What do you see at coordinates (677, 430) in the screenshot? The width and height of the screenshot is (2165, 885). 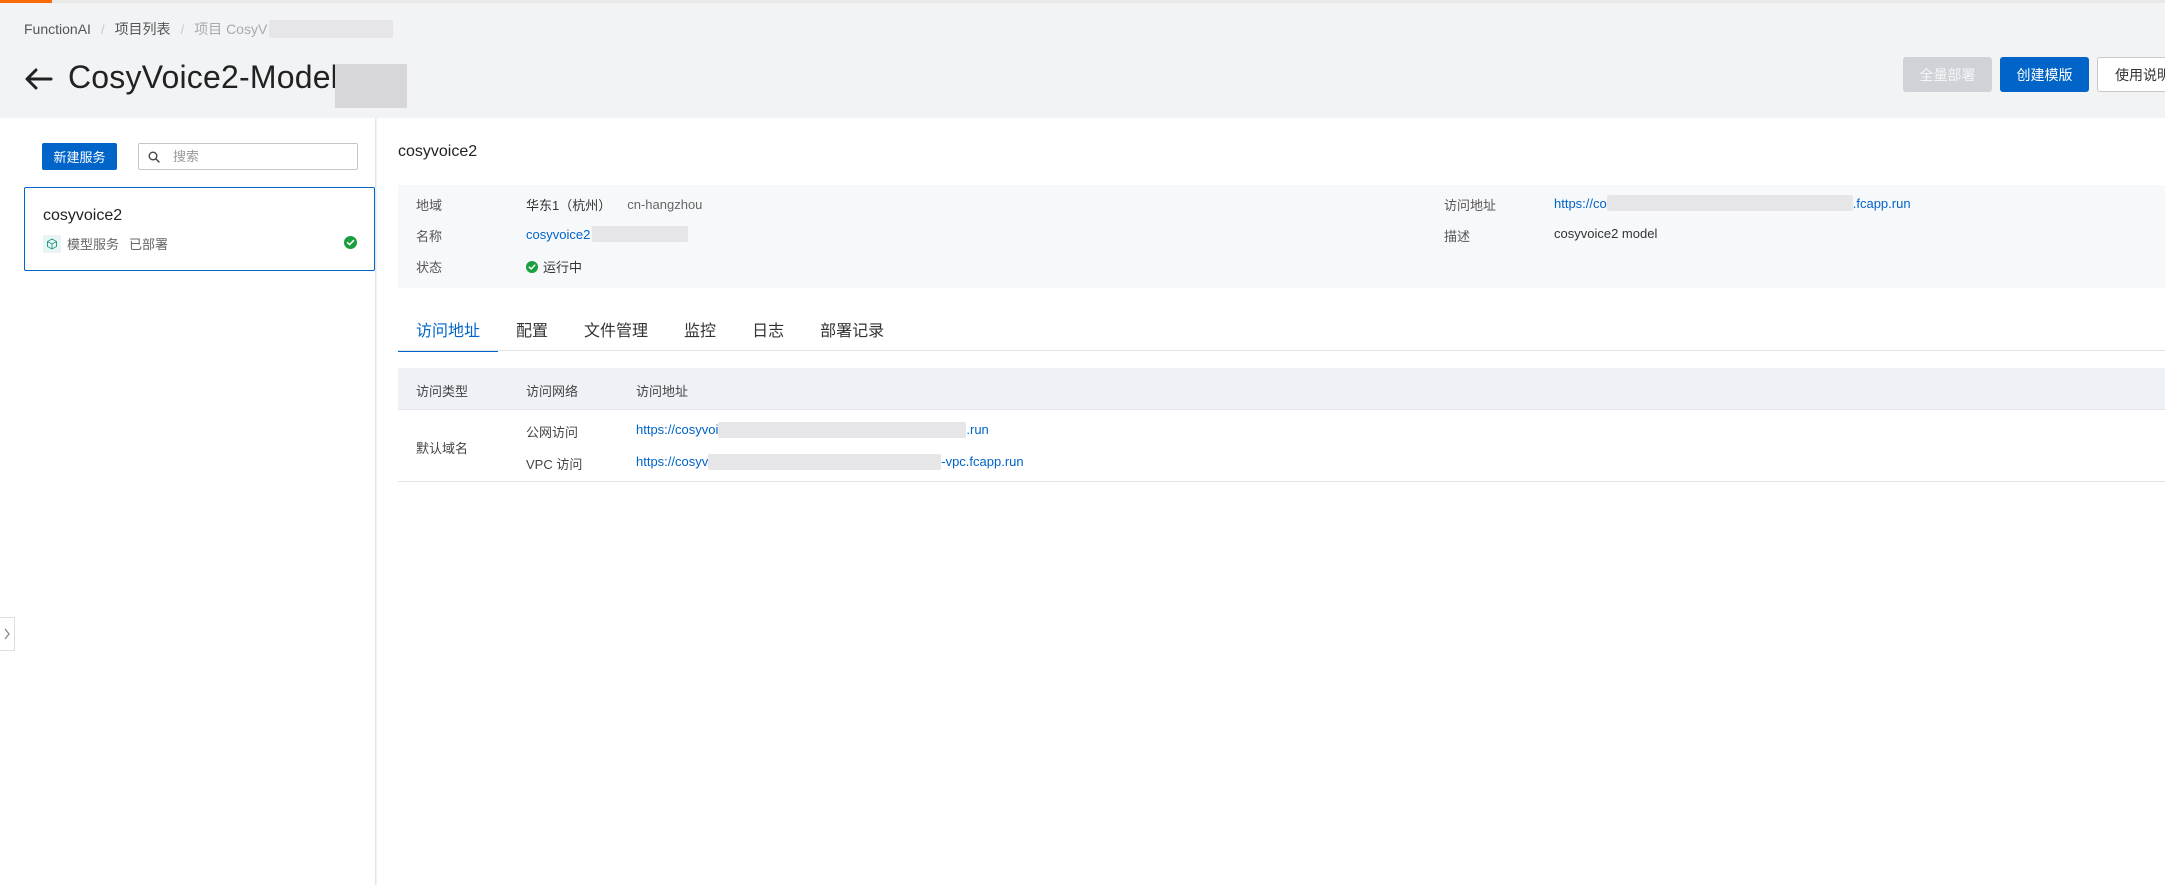 I see `public-url-link: https://cosyvoi` at bounding box center [677, 430].